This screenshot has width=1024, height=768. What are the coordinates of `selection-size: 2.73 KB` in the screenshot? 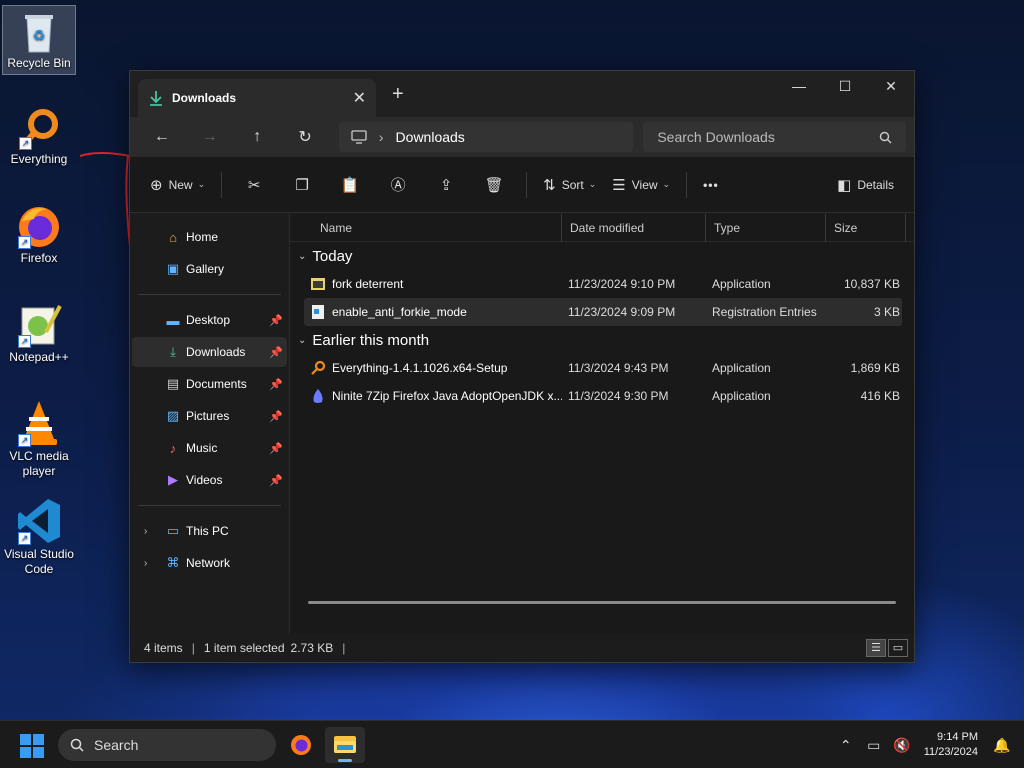 It's located at (312, 648).